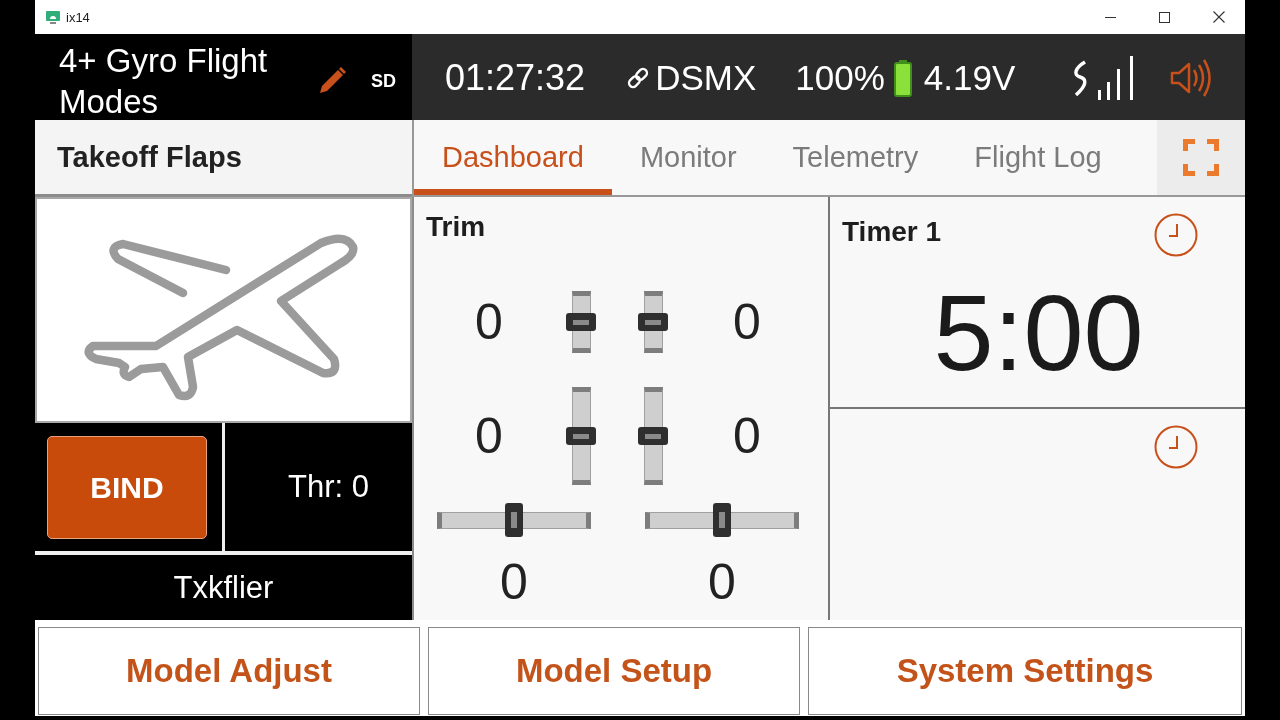 This screenshot has width=1280, height=720. What do you see at coordinates (127, 487) in the screenshot?
I see `bind-button: BIND` at bounding box center [127, 487].